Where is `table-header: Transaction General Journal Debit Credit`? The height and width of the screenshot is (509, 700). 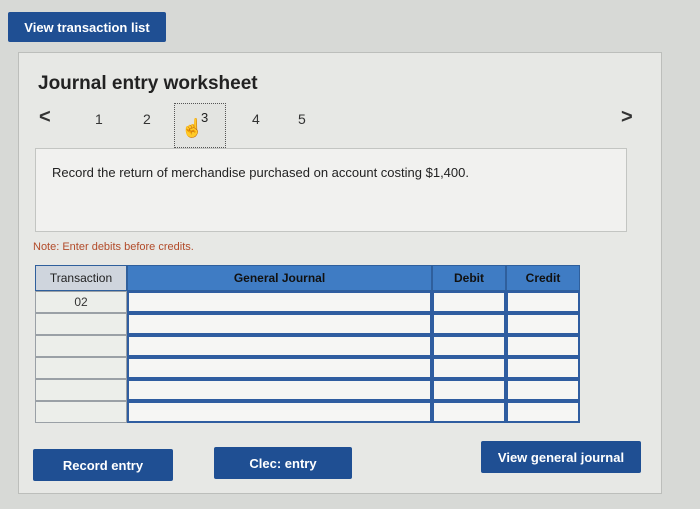
table-header: Transaction General Journal Debit Credit is located at coordinates (307, 278).